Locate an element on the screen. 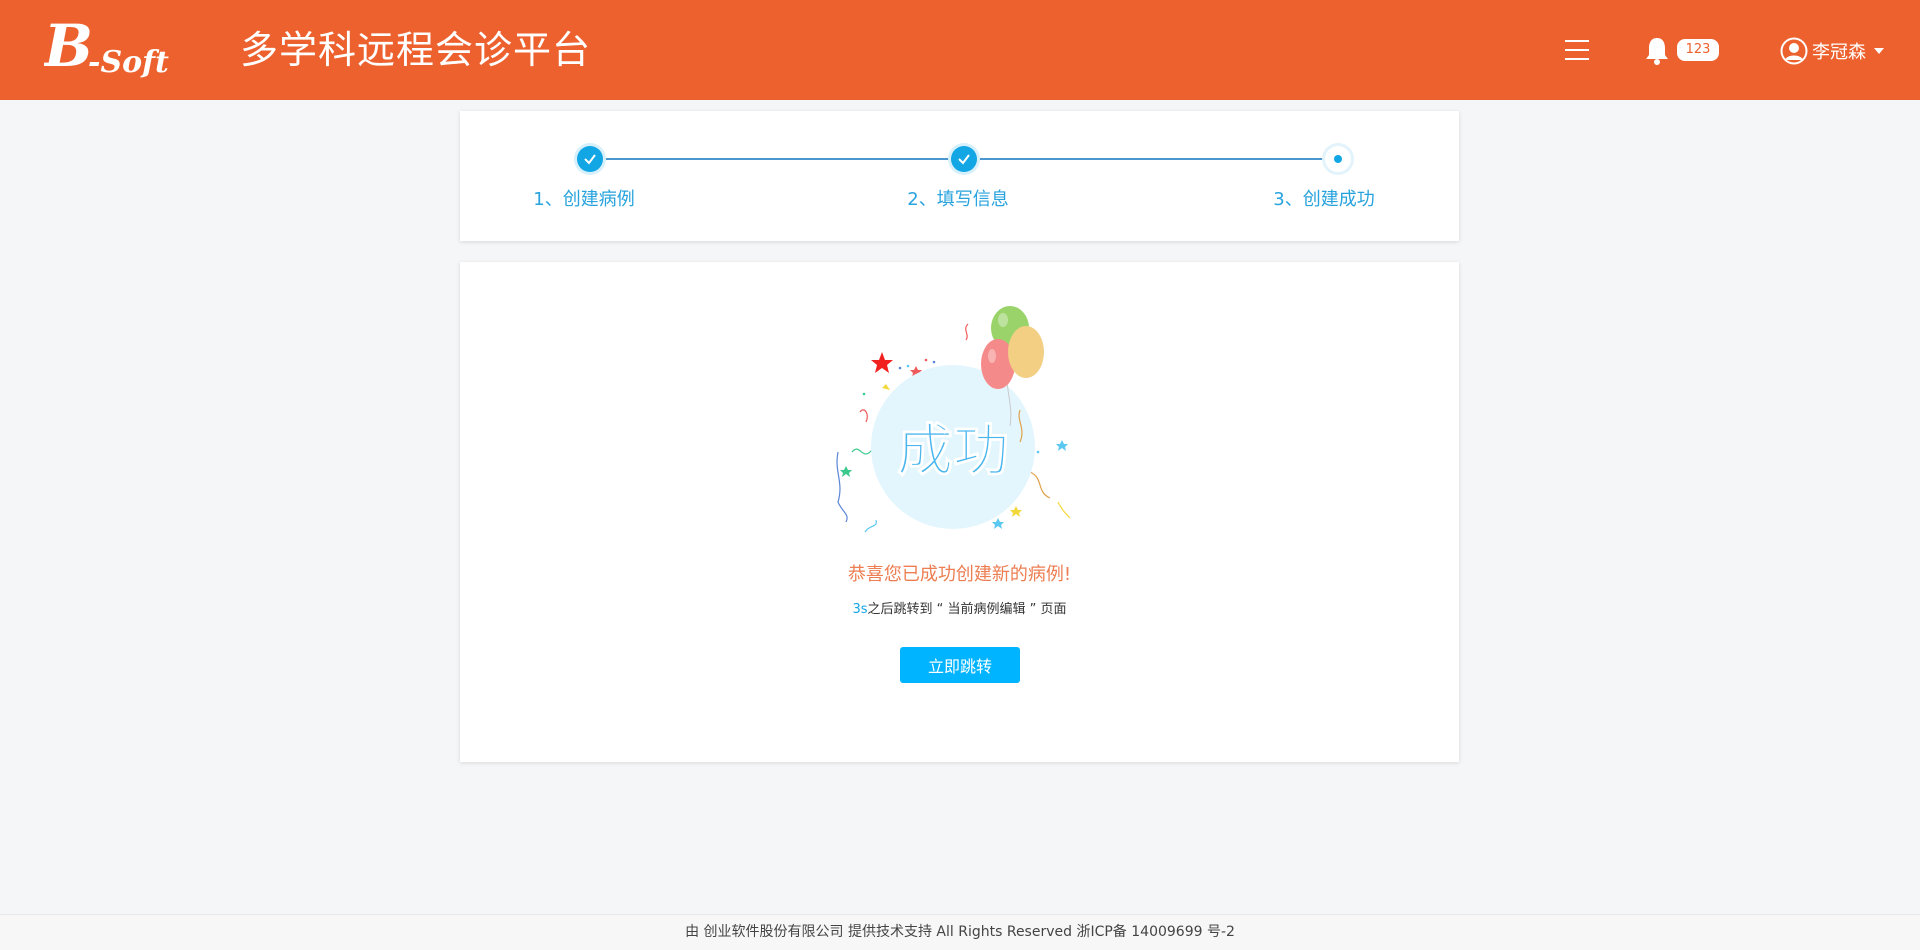 The height and width of the screenshot is (950, 1920). jump-now-button: 立即跳转 is located at coordinates (960, 665).